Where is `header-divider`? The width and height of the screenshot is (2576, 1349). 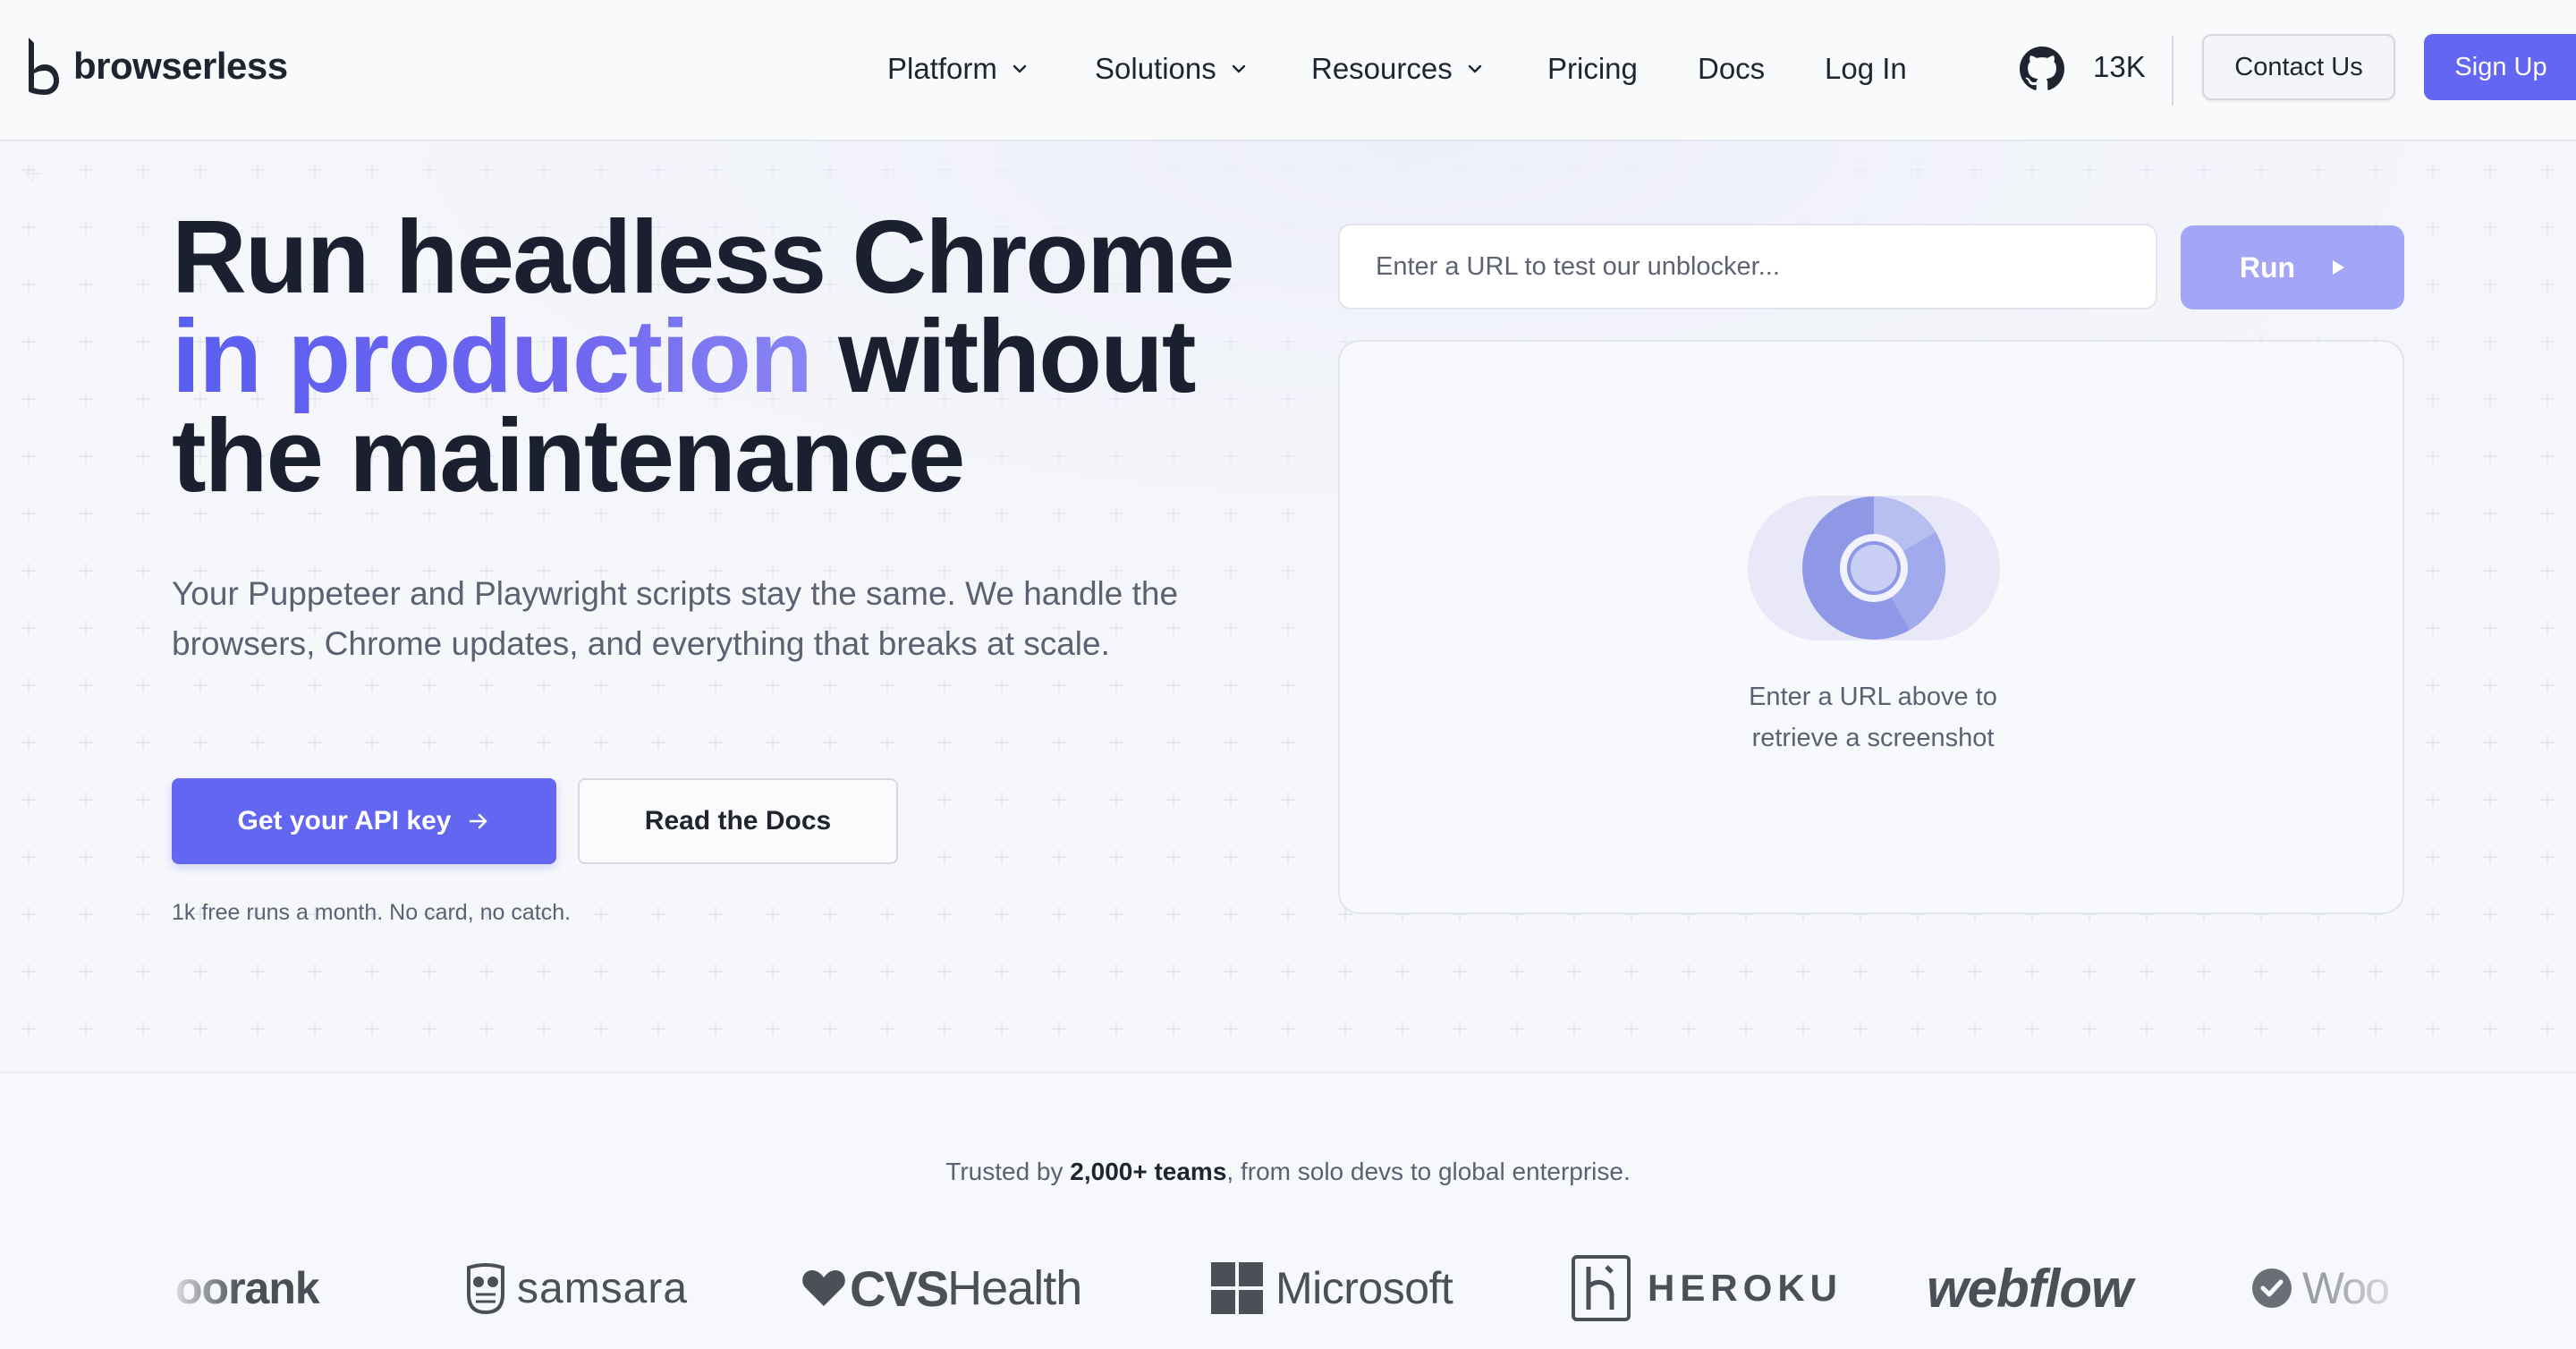
header-divider is located at coordinates (2173, 71).